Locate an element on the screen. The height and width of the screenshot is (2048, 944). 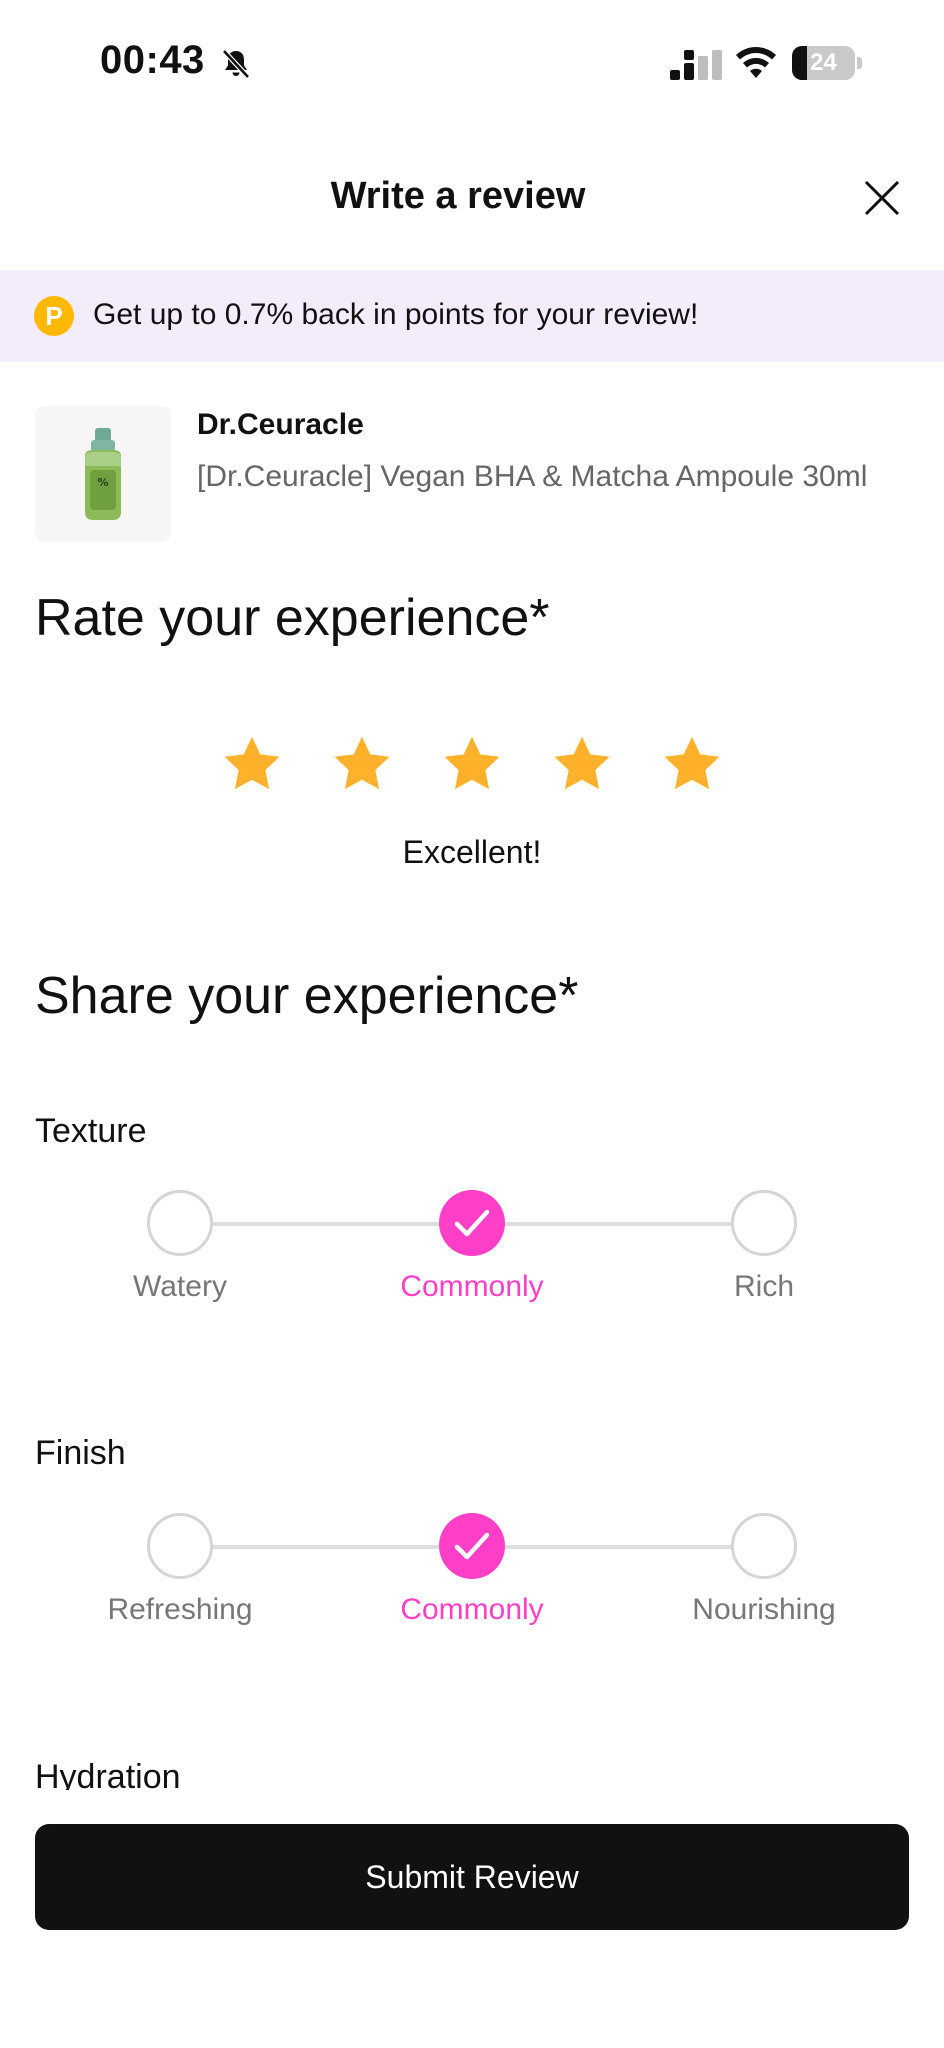
rate-experience-title: Rate your experience* is located at coordinates (292, 618).